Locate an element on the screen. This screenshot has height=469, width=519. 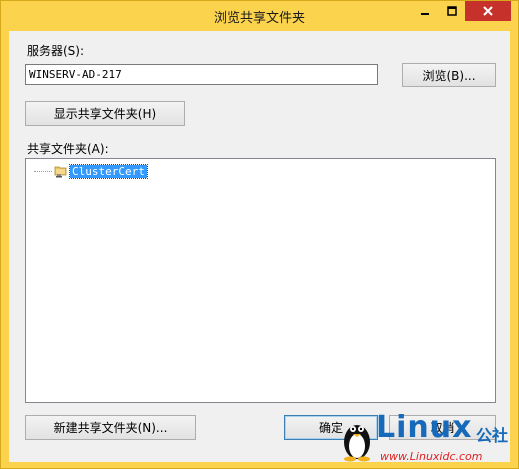
minimize-icon is located at coordinates (424, 14).